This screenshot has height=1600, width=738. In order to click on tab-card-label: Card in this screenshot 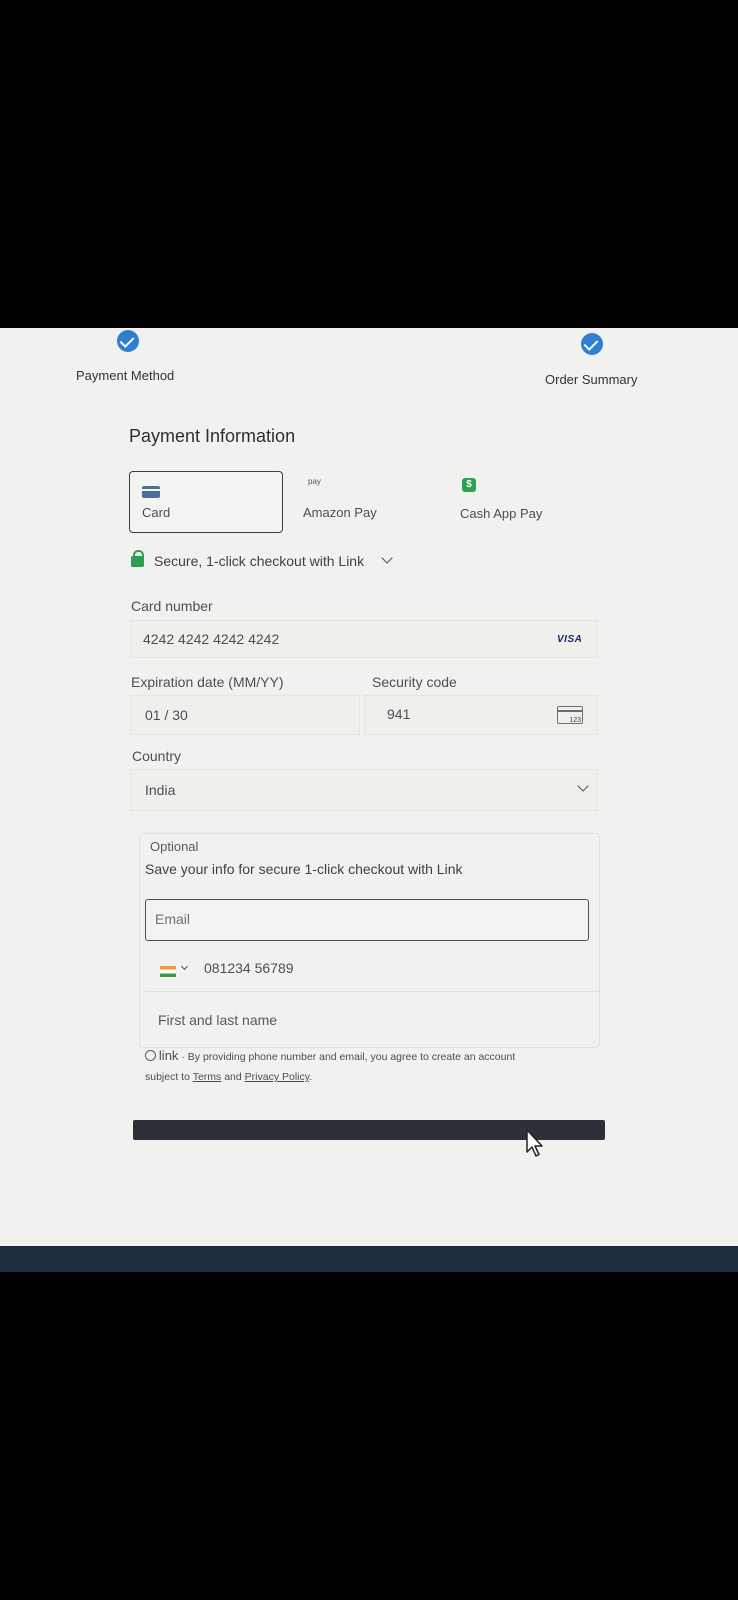, I will do `click(156, 512)`.